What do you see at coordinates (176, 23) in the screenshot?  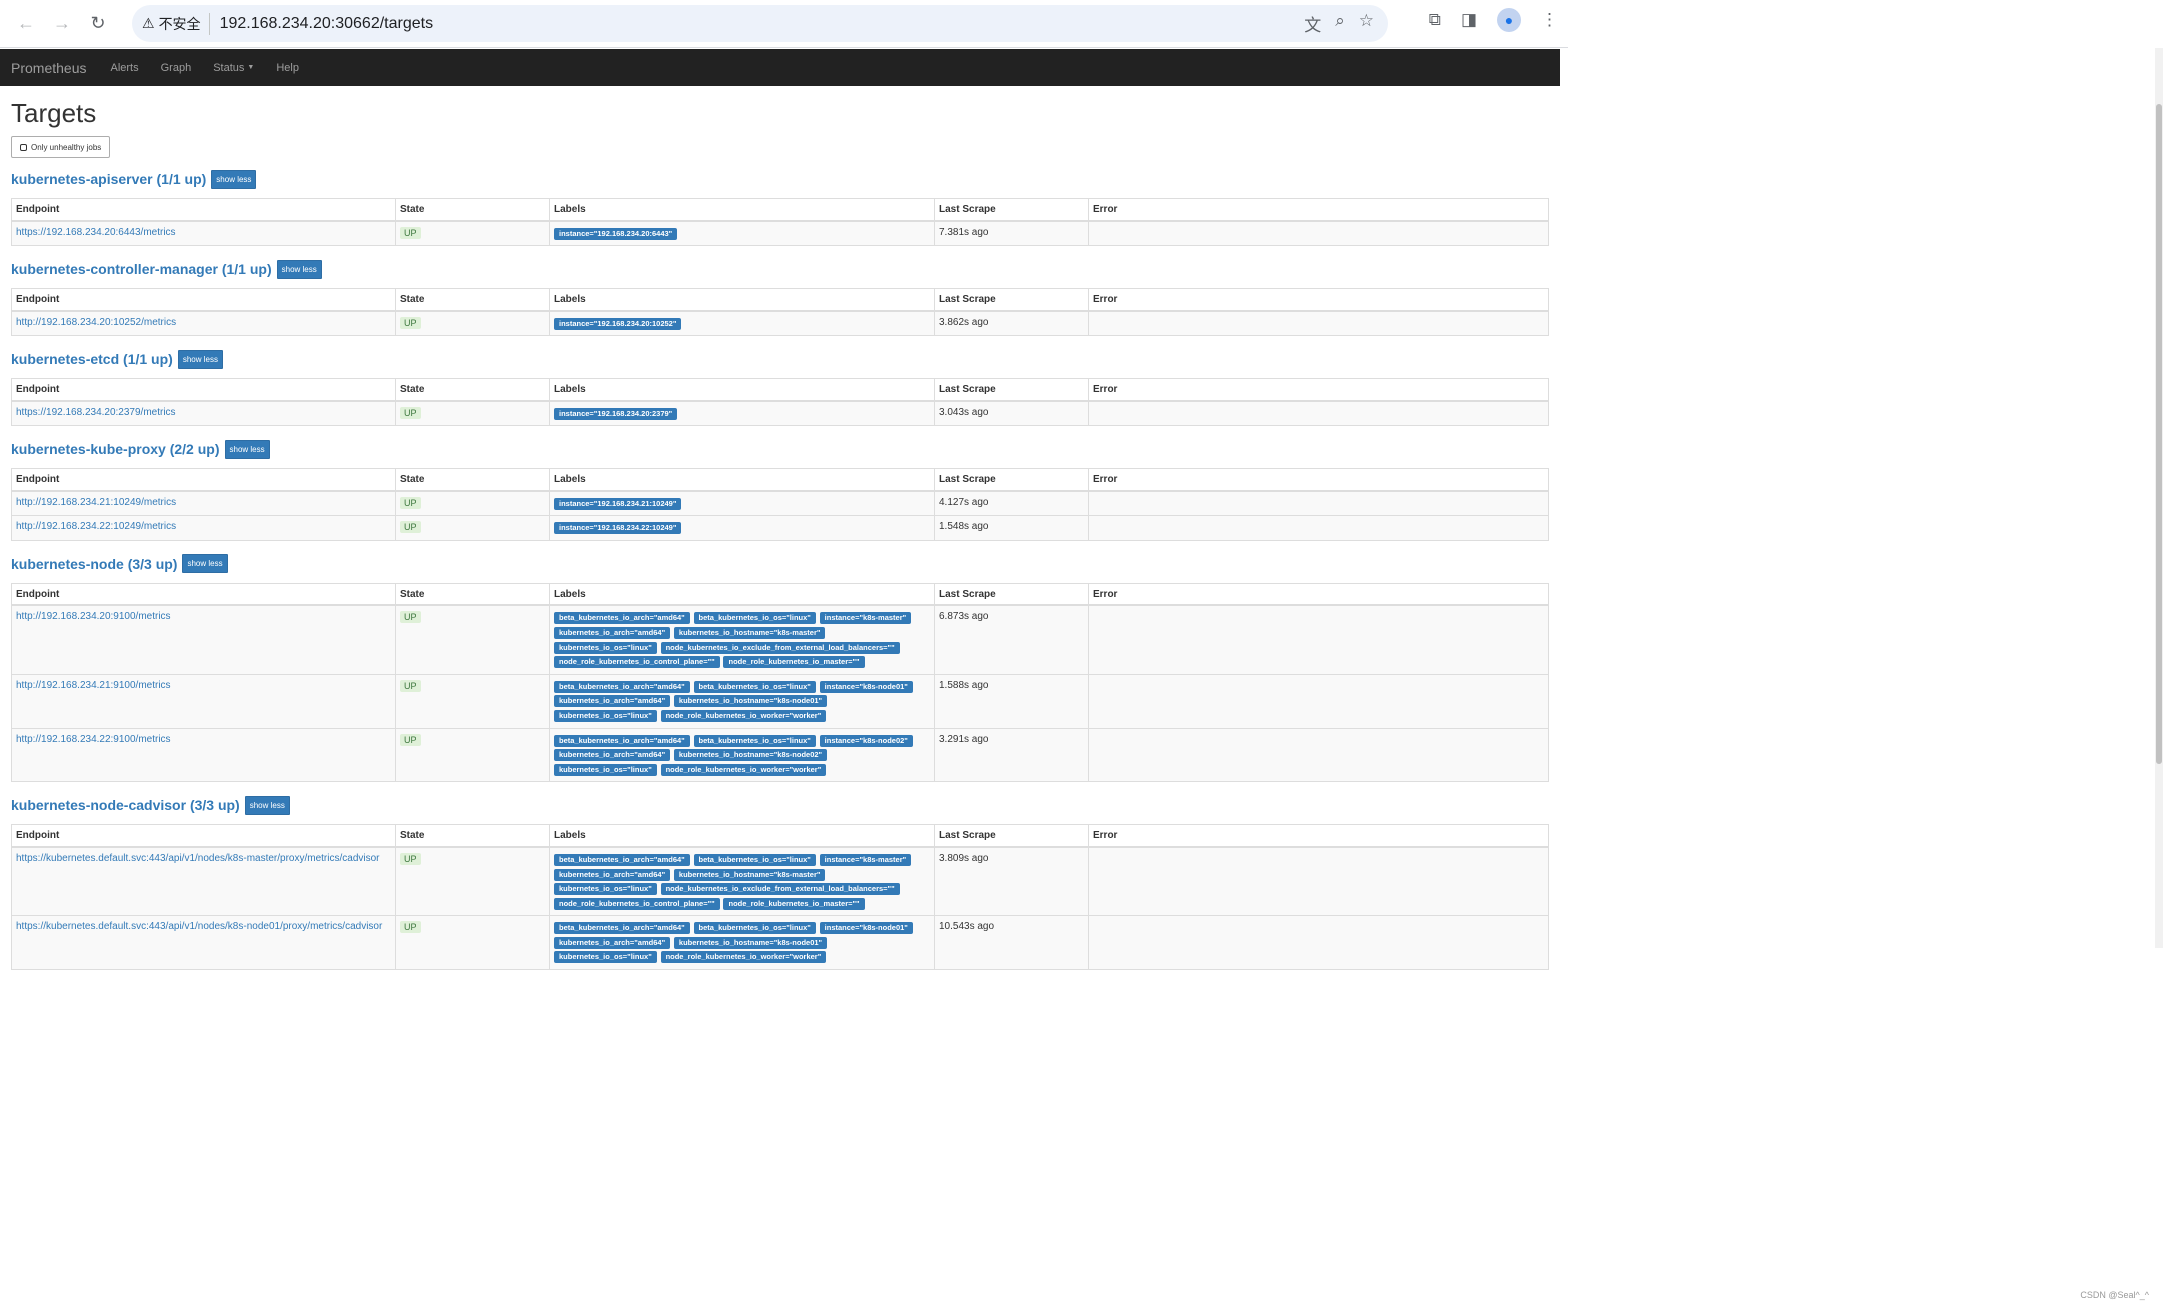 I see `security-indicator: ⚠ 不安全` at bounding box center [176, 23].